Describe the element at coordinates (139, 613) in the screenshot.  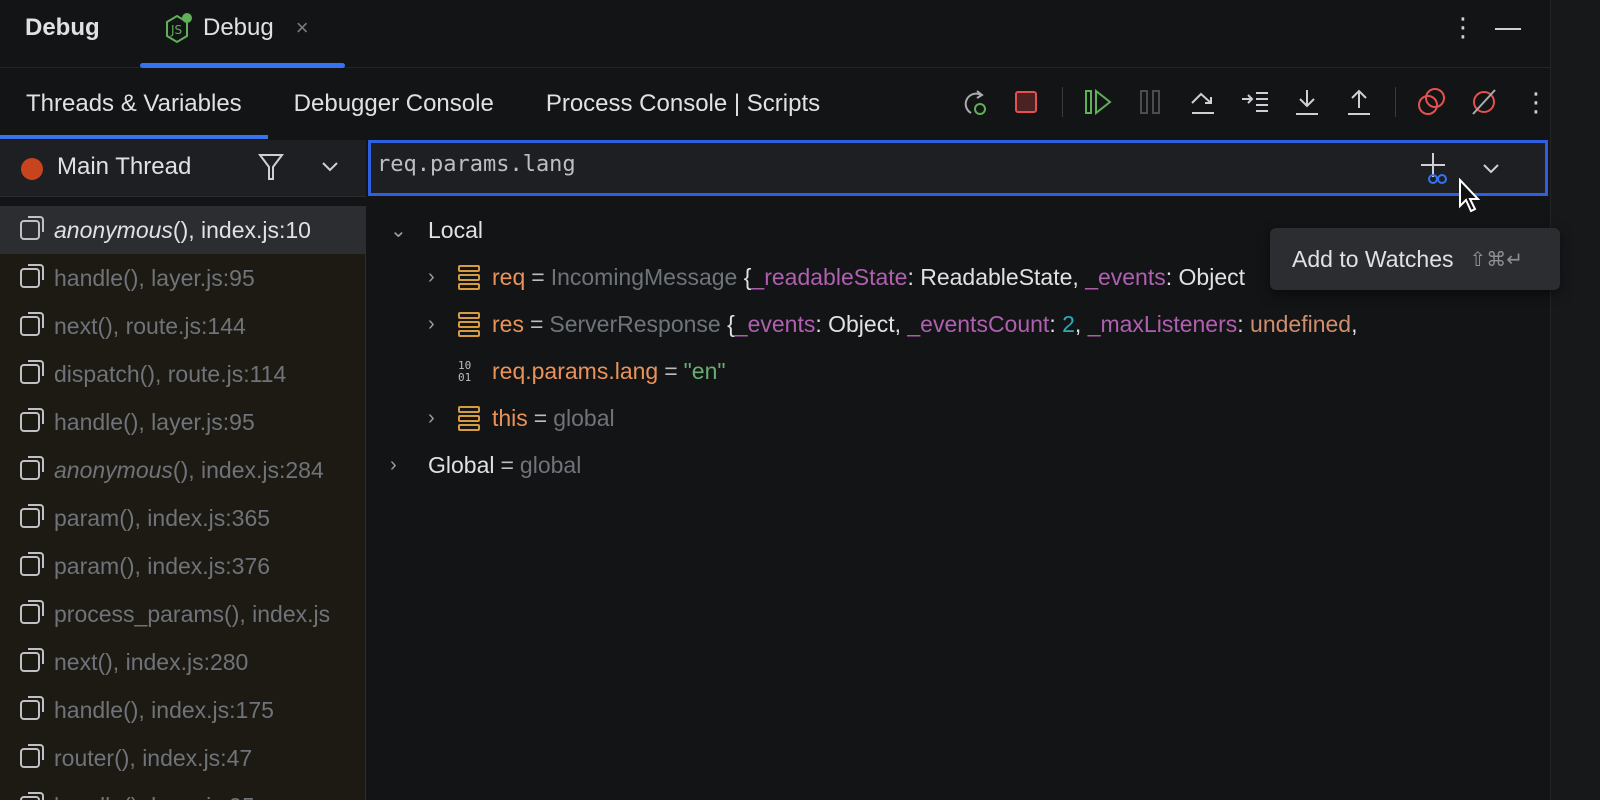
I see `frame-function: process_params` at that location.